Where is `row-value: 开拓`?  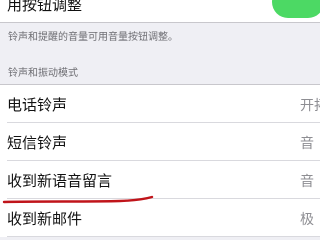
row-value: 开拓 is located at coordinates (310, 106).